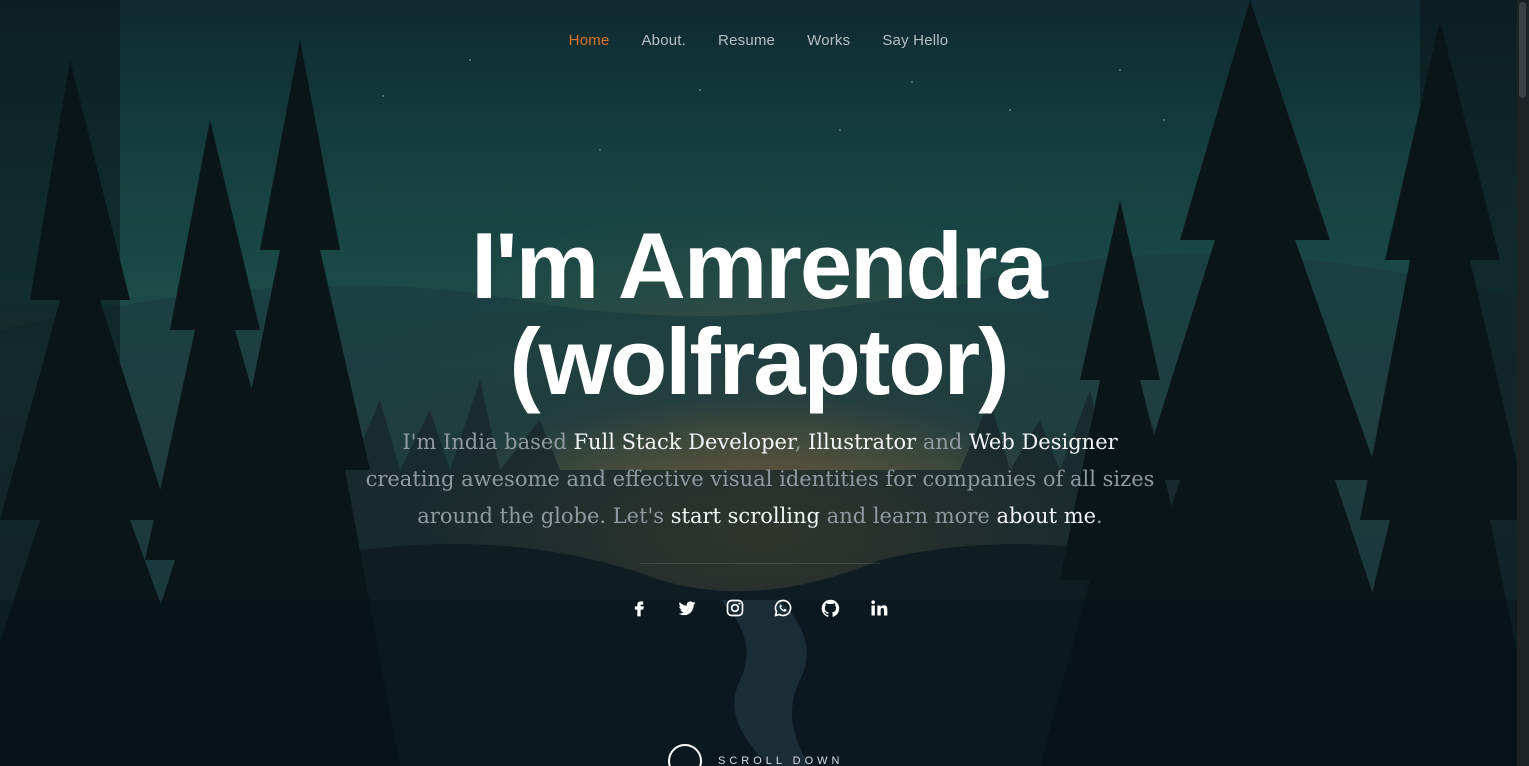 This screenshot has width=1529, height=766. What do you see at coordinates (828, 40) in the screenshot?
I see `nav-works: Works` at bounding box center [828, 40].